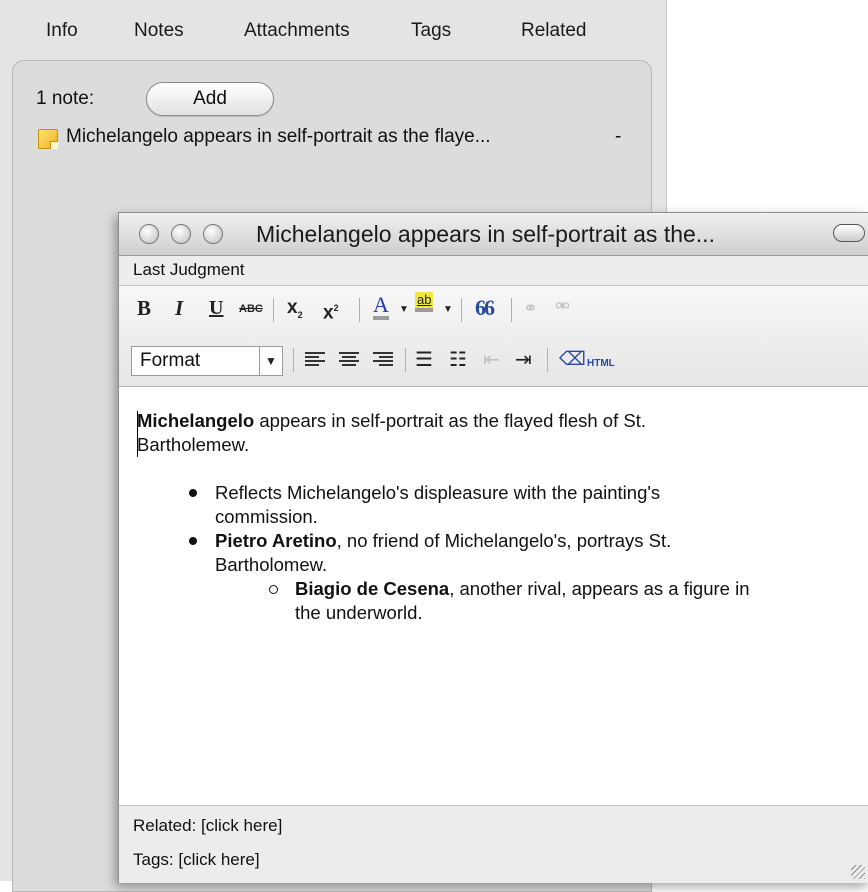 This screenshot has width=868, height=892. Describe the element at coordinates (179, 308) in the screenshot. I see `italic-button: I` at that location.